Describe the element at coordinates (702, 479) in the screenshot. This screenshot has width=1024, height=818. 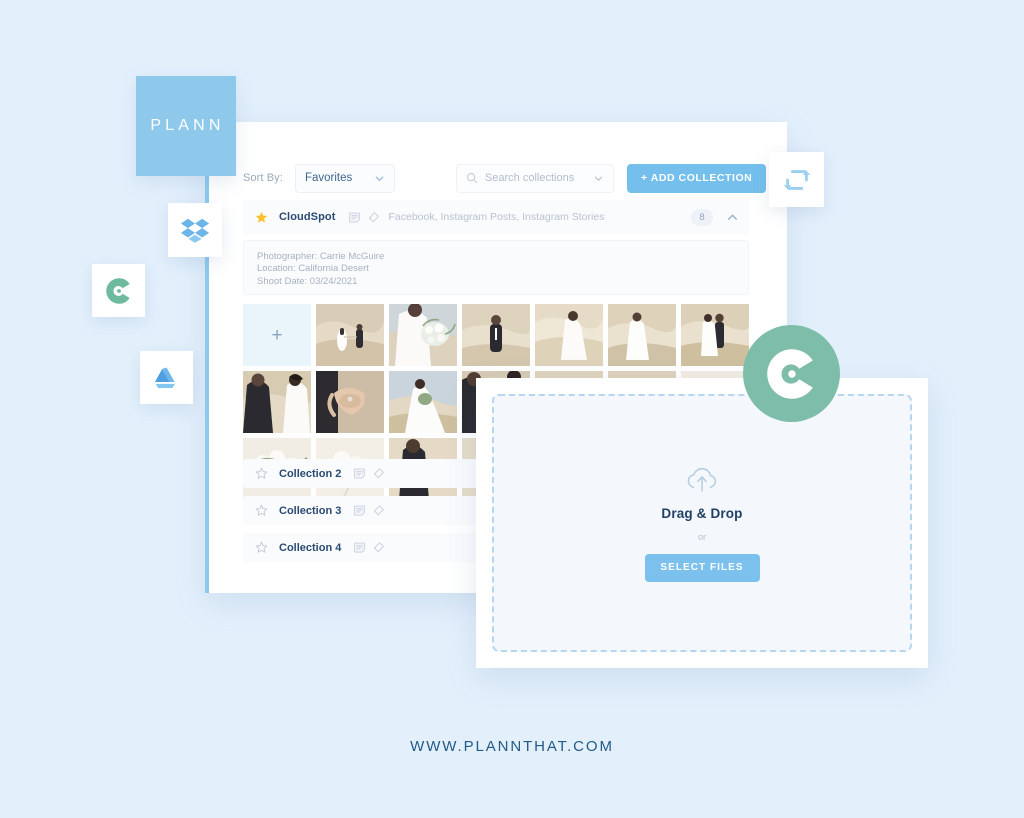
I see `cloud-upload-icon` at that location.